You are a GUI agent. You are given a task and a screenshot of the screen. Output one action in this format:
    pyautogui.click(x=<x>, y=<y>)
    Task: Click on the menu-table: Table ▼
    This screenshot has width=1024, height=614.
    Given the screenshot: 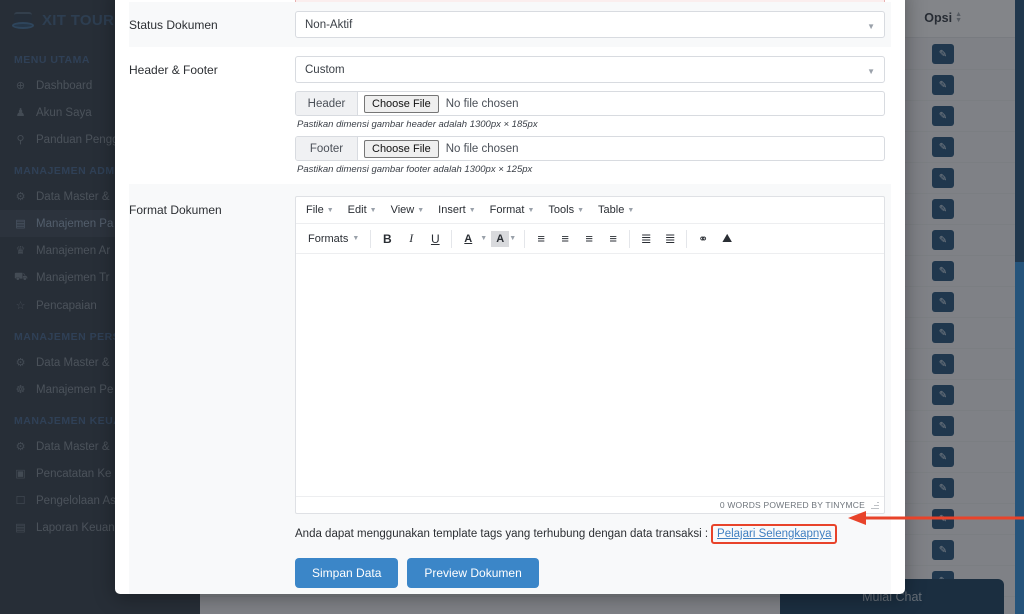 What is the action you would take?
    pyautogui.click(x=616, y=210)
    